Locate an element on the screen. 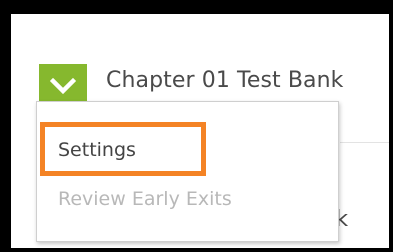  frame-top-border is located at coordinates (196, 7).